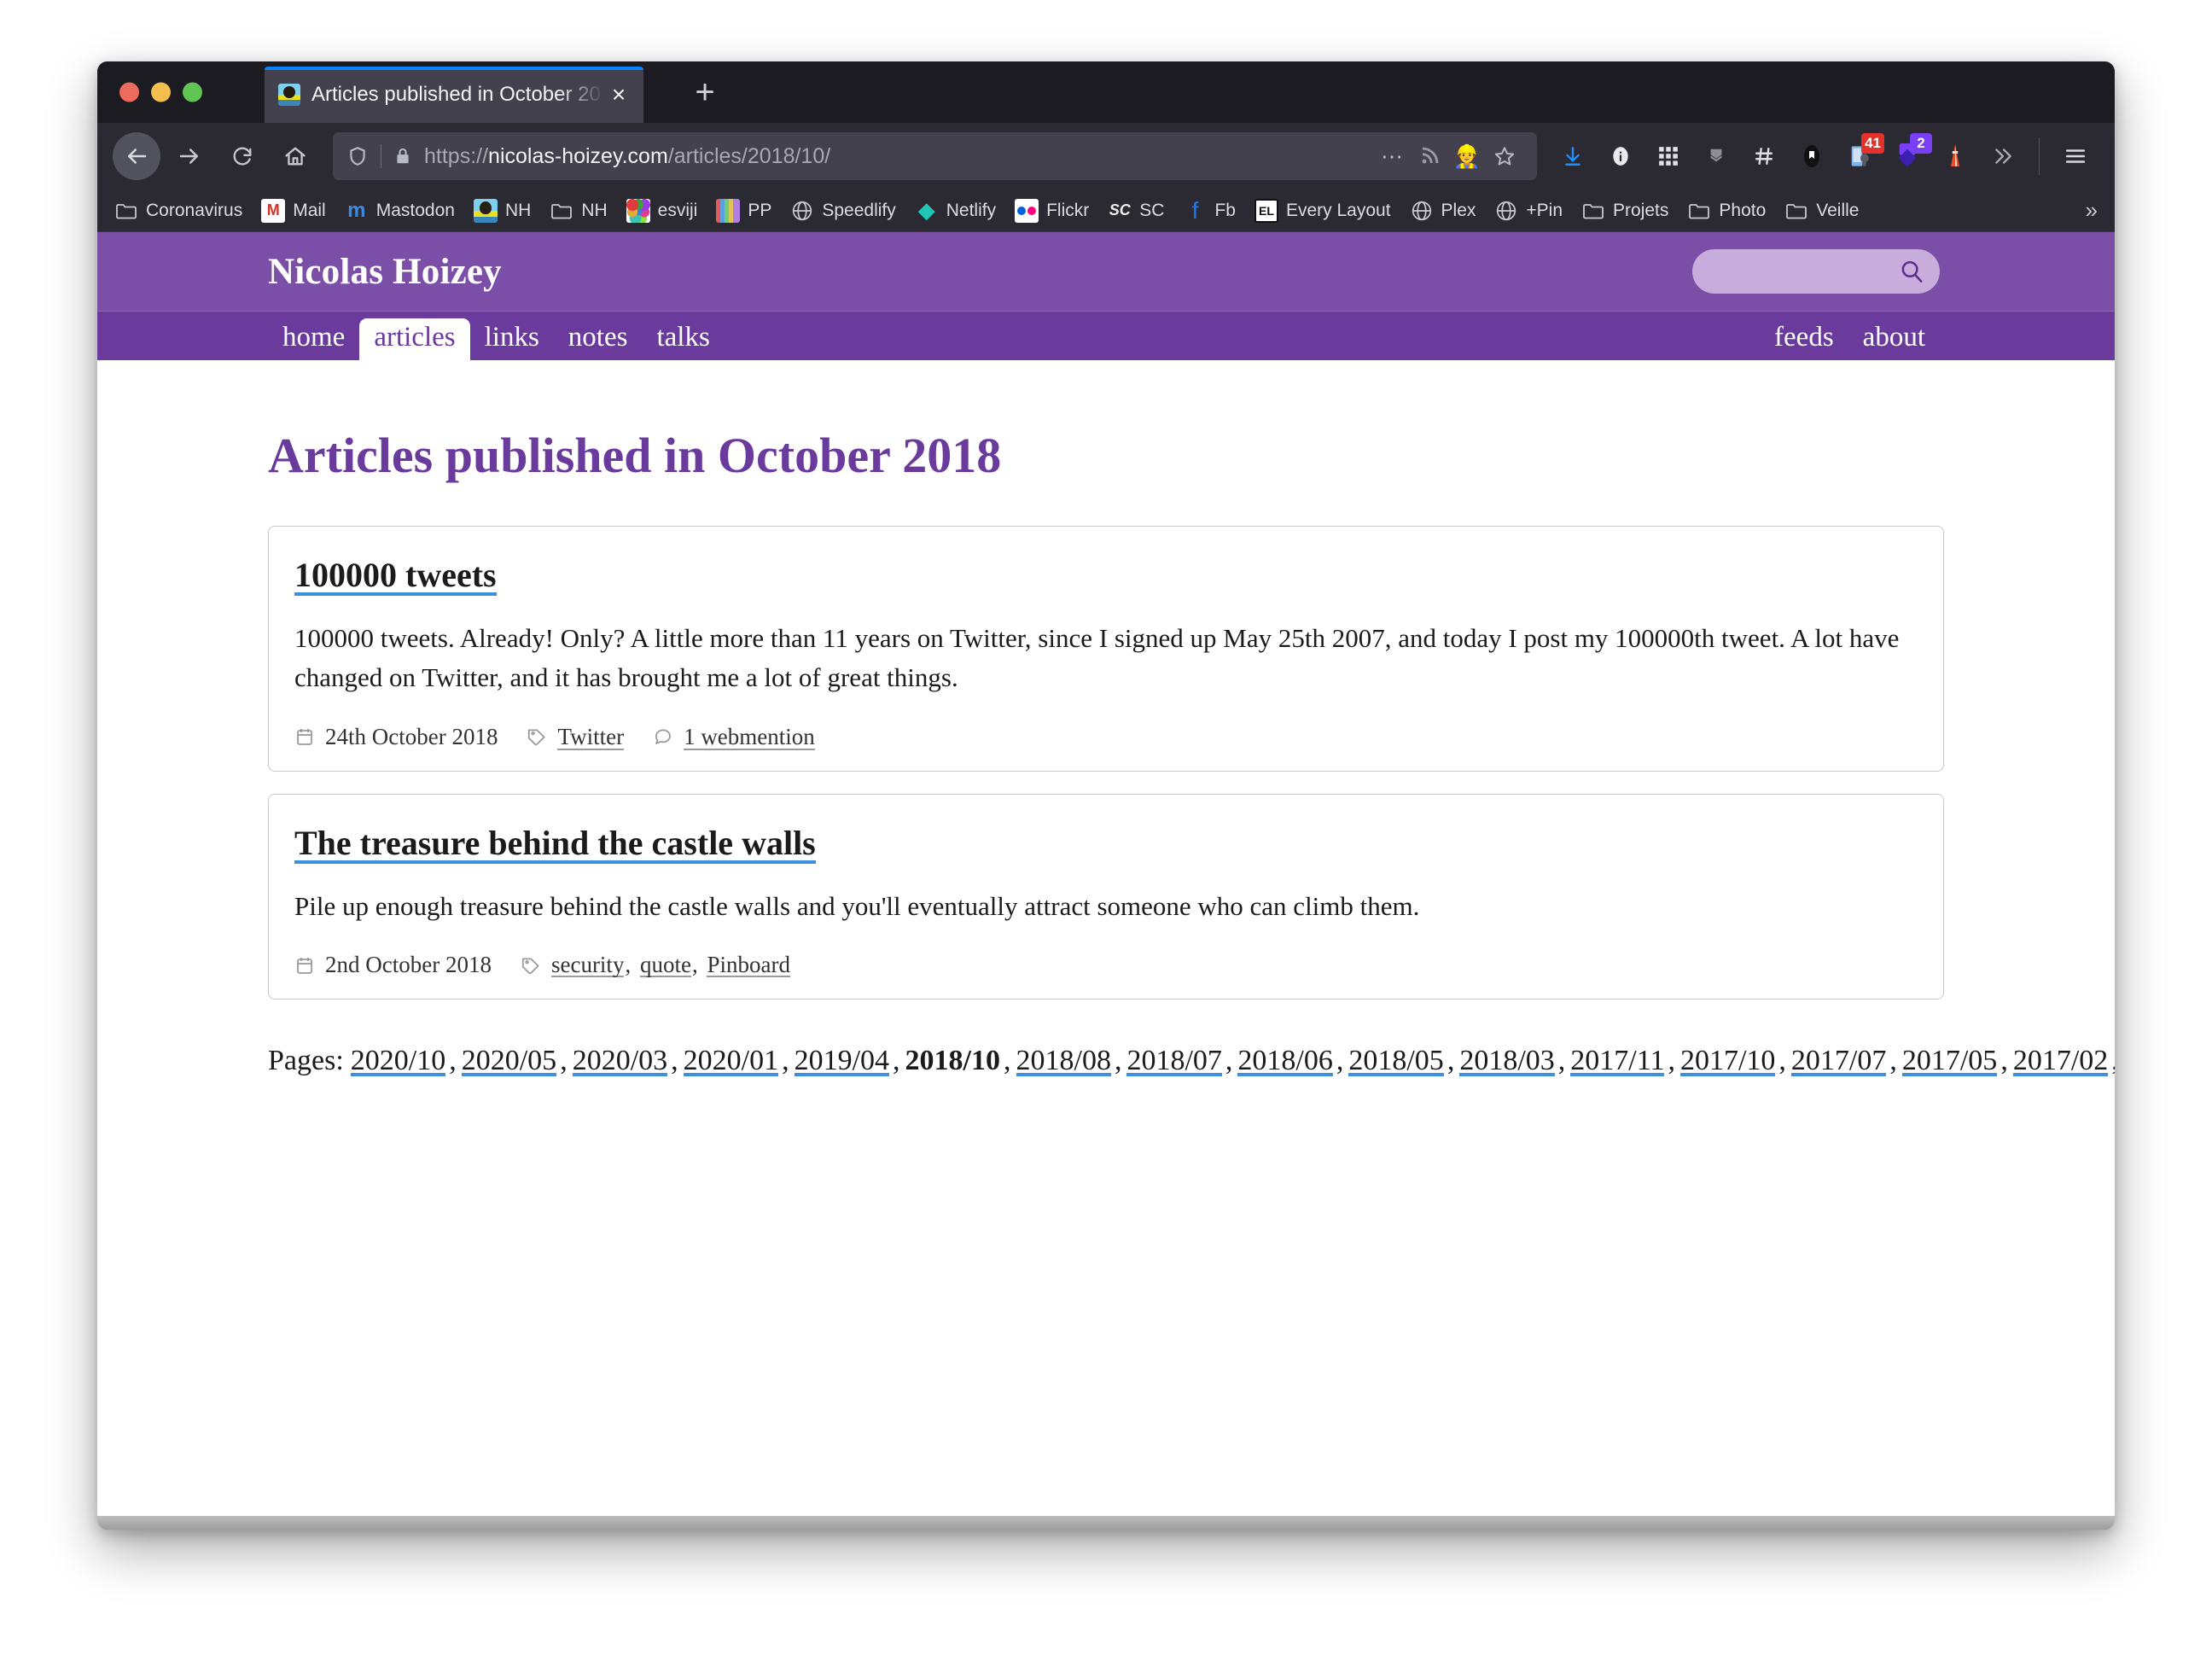 The width and height of the screenshot is (2212, 1661). I want to click on pagination-current-page: 2018/10, so click(952, 1061).